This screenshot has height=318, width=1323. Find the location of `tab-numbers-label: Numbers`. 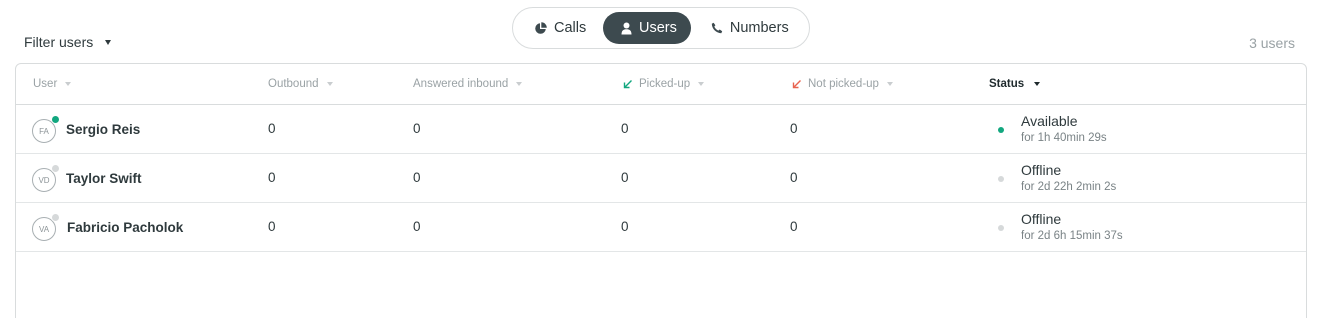

tab-numbers-label: Numbers is located at coordinates (759, 28).